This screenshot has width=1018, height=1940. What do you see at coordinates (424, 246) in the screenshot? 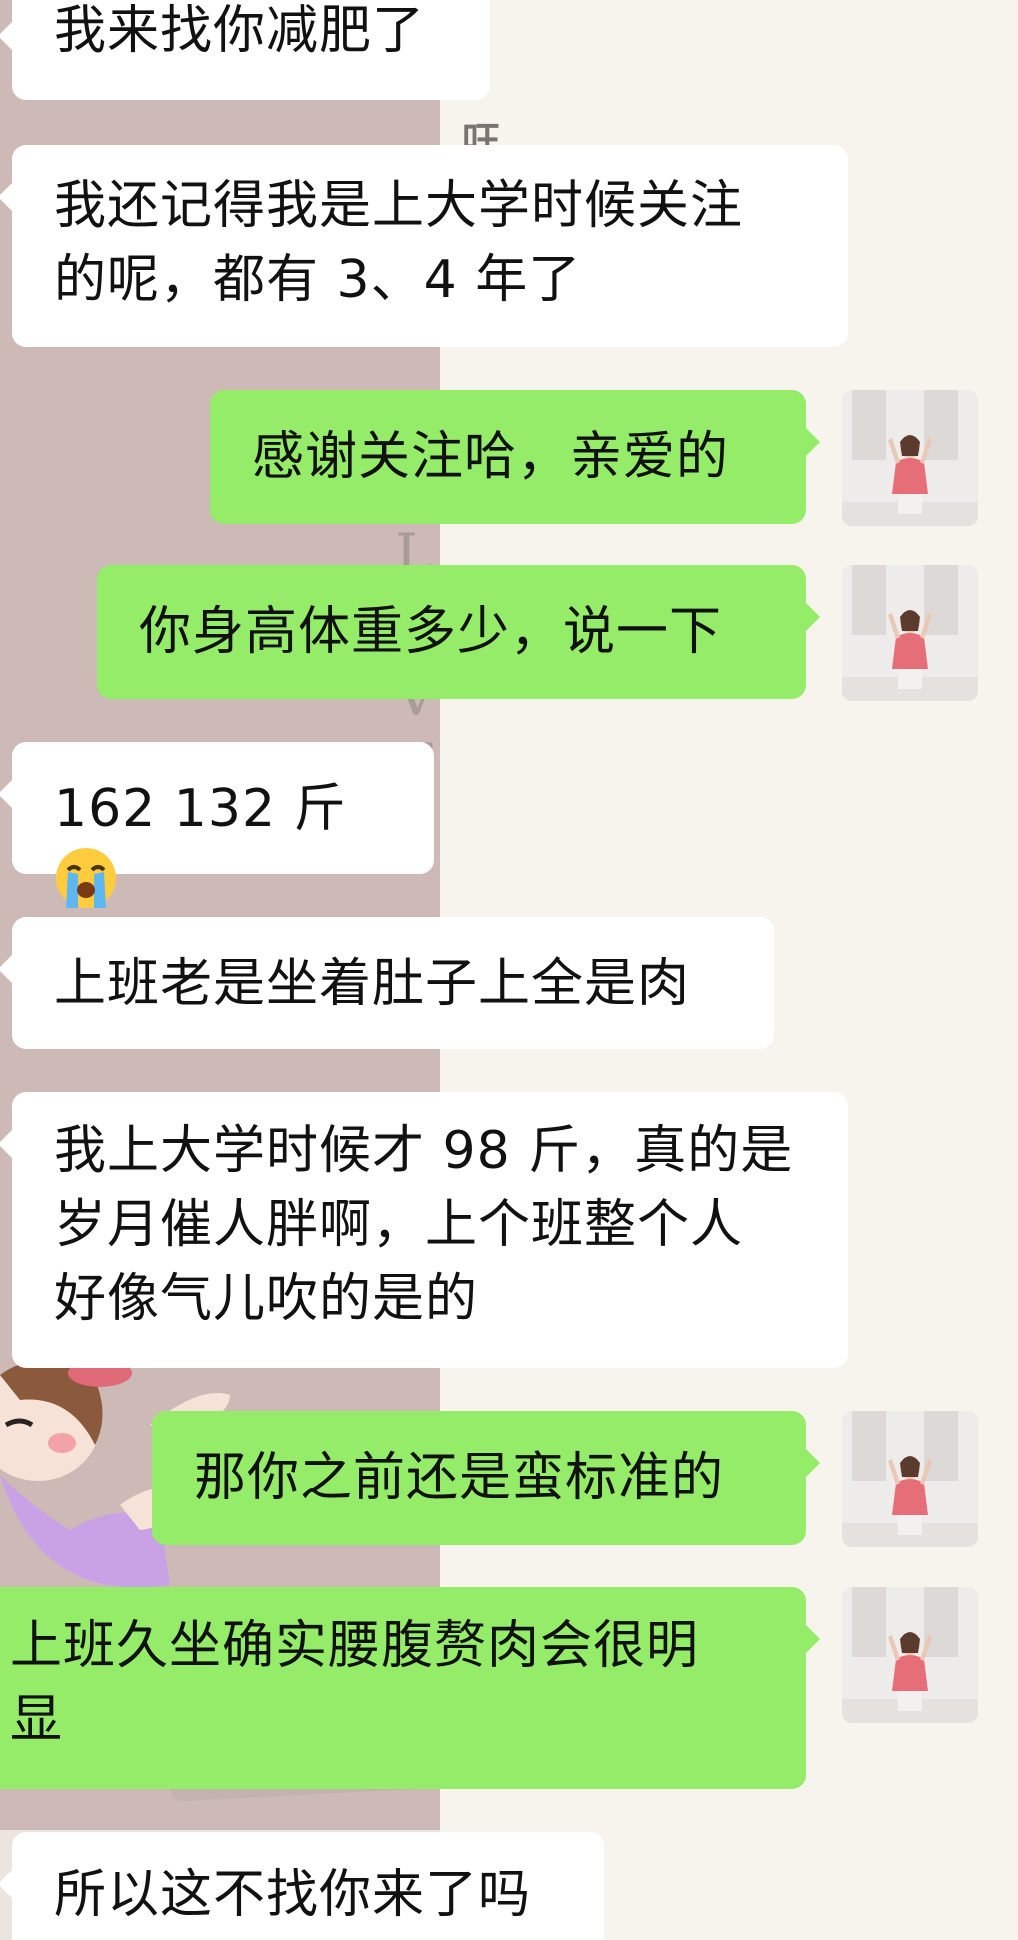
I see `incoming-message-bubble: 我还记得我是上大学时候关注 的呢，都有 3、4 年了` at bounding box center [424, 246].